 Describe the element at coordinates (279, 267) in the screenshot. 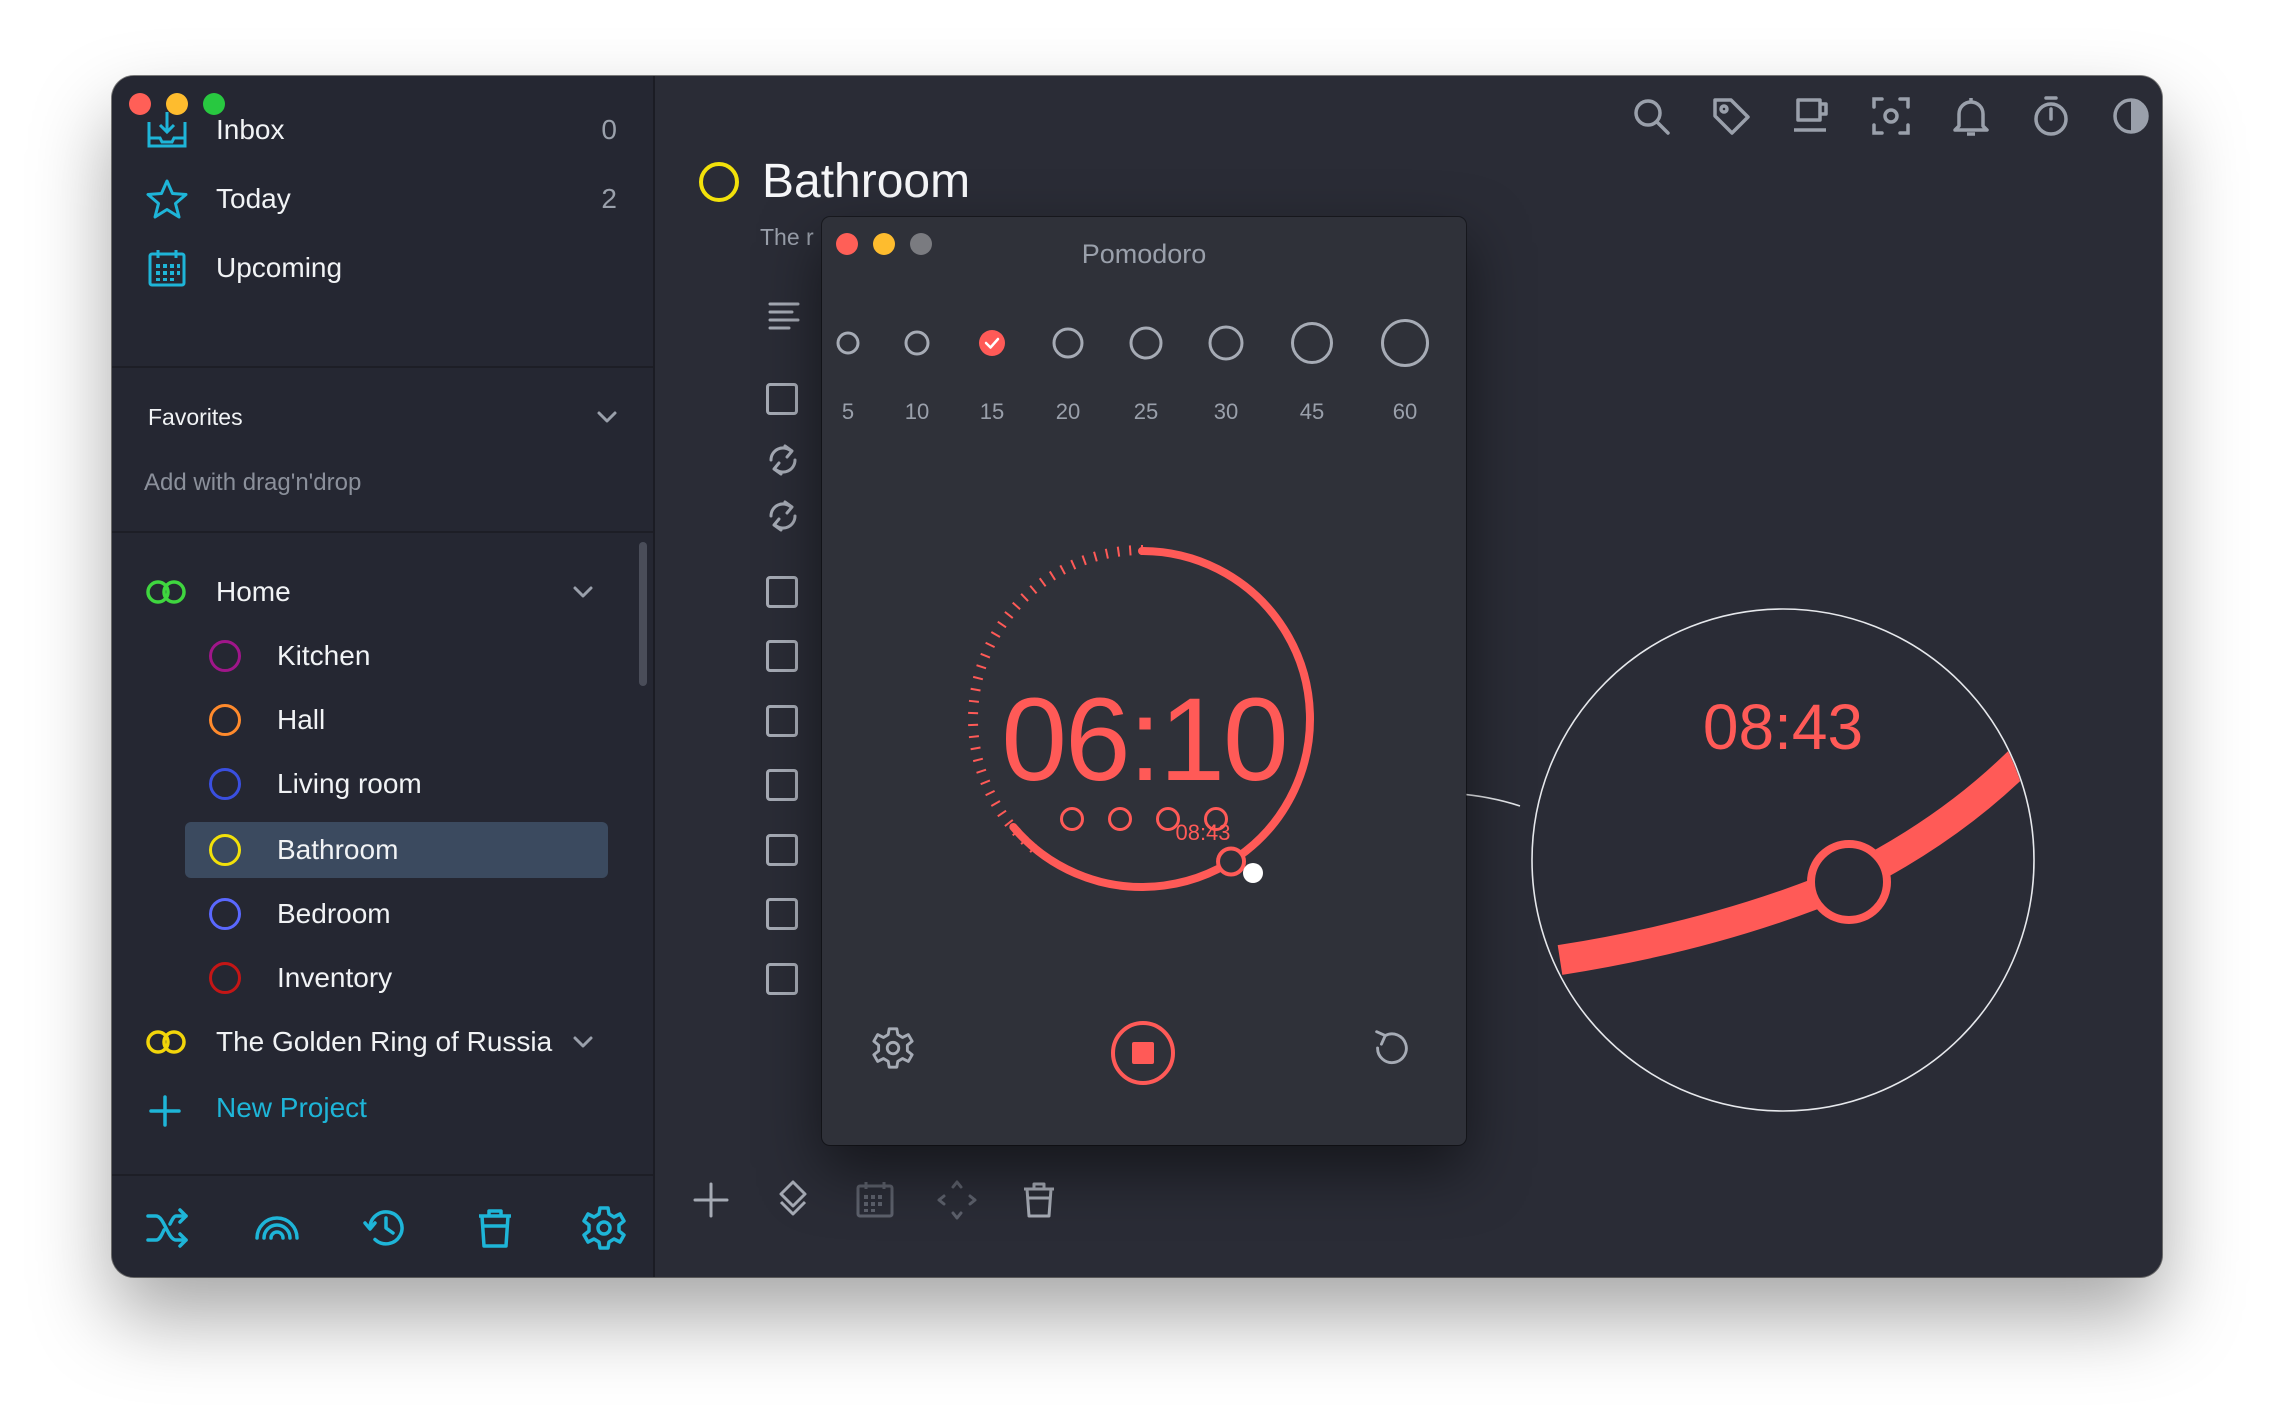

I see `nav-label: Upcoming` at that location.